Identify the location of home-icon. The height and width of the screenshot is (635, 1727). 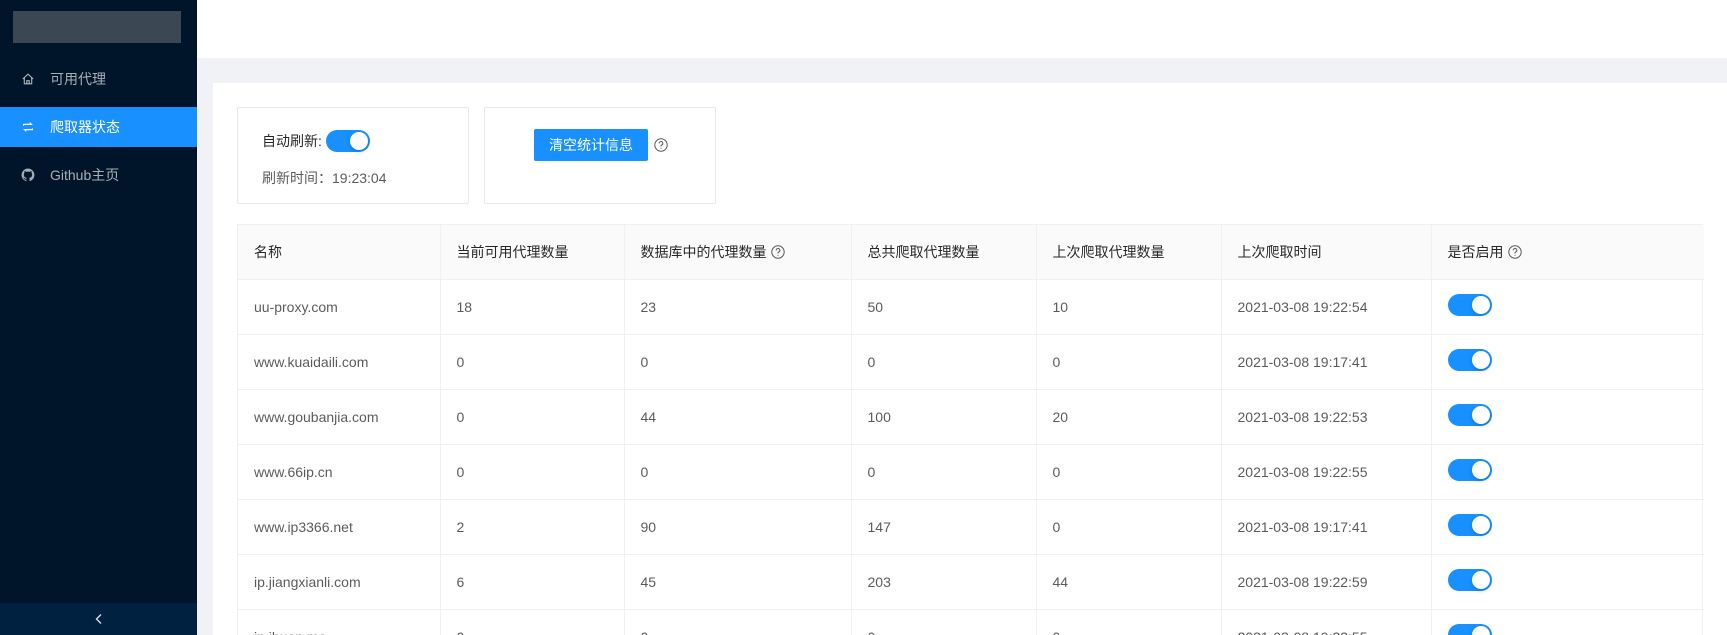
(28, 79).